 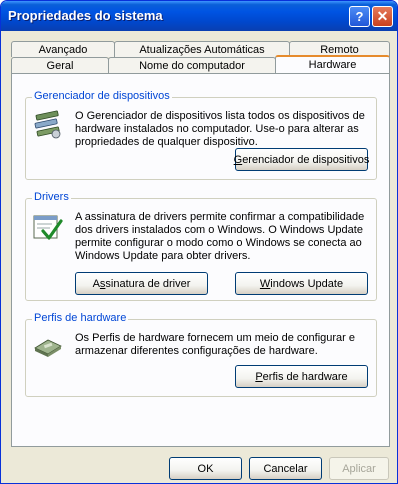 I want to click on help-icon: ?, so click(x=359, y=16).